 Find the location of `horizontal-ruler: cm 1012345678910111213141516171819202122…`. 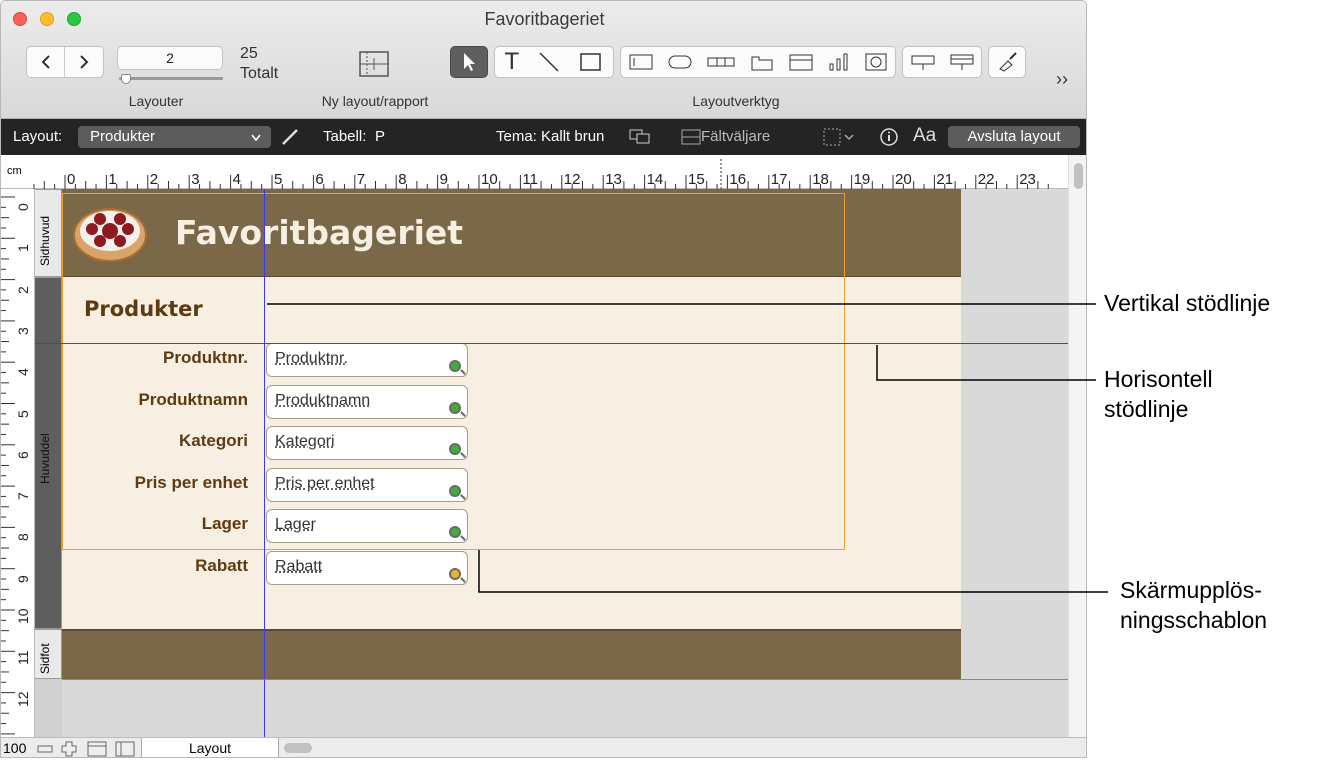

horizontal-ruler: cm 1012345678910111213141516171819202122… is located at coordinates (543, 172).